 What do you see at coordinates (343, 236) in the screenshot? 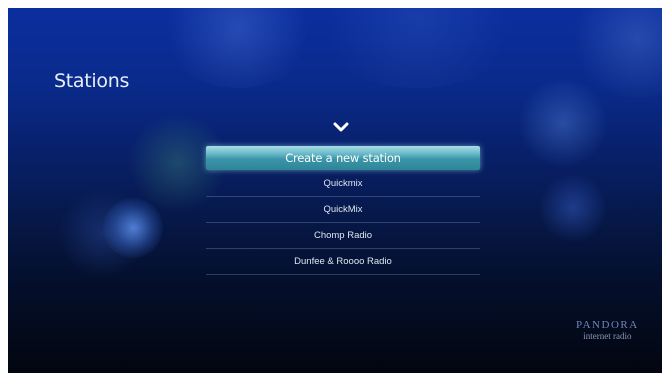
I see `station-item-chomp-radio: Chomp Radio` at bounding box center [343, 236].